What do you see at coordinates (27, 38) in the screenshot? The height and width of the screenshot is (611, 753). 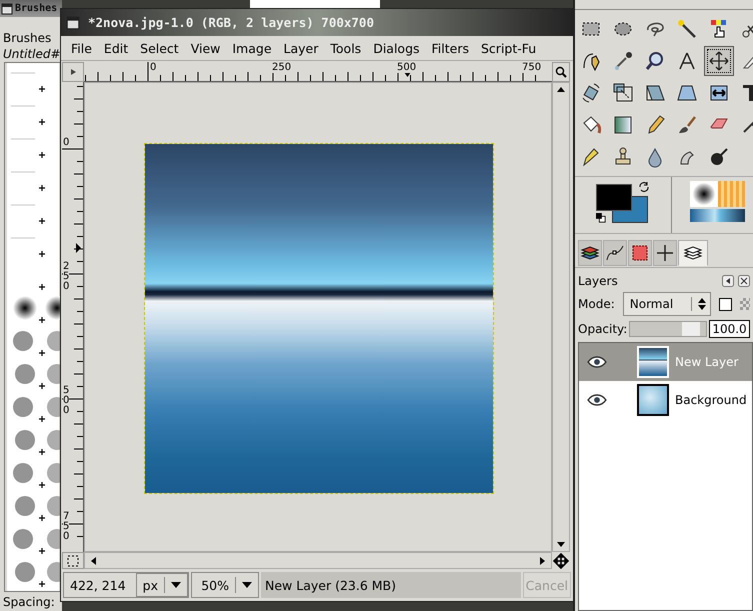 I see `panel-title: Brushes` at bounding box center [27, 38].